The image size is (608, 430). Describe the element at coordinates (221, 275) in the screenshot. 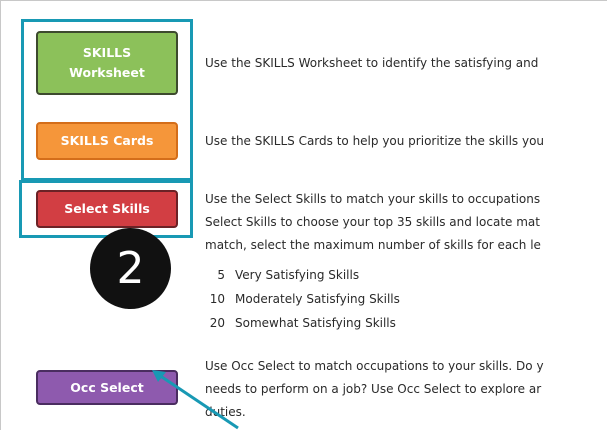

I see `skill-count: 5` at that location.